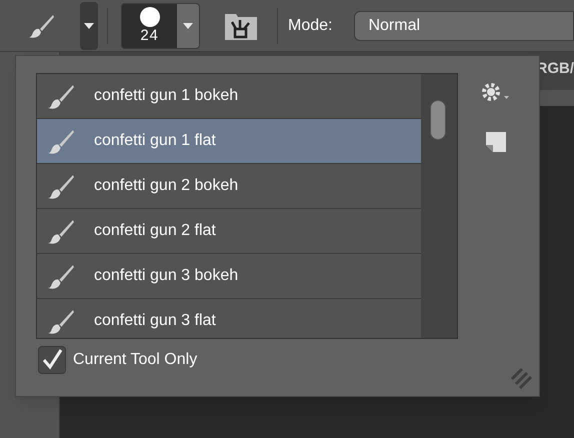 The image size is (574, 438). I want to click on scrollbar-thumb, so click(438, 120).